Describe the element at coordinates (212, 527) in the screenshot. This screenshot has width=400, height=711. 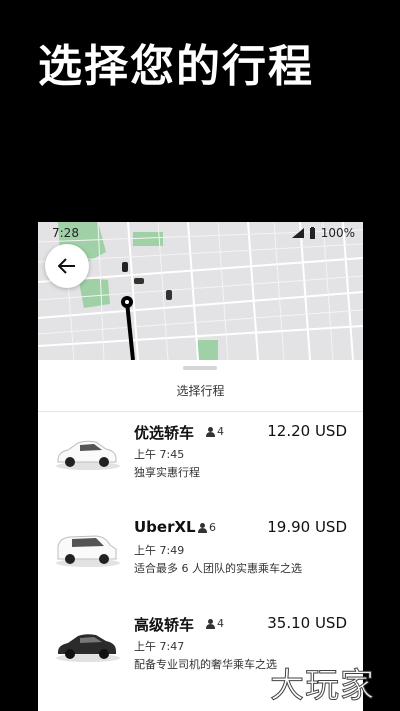
I see `seat-count-value: 6` at that location.